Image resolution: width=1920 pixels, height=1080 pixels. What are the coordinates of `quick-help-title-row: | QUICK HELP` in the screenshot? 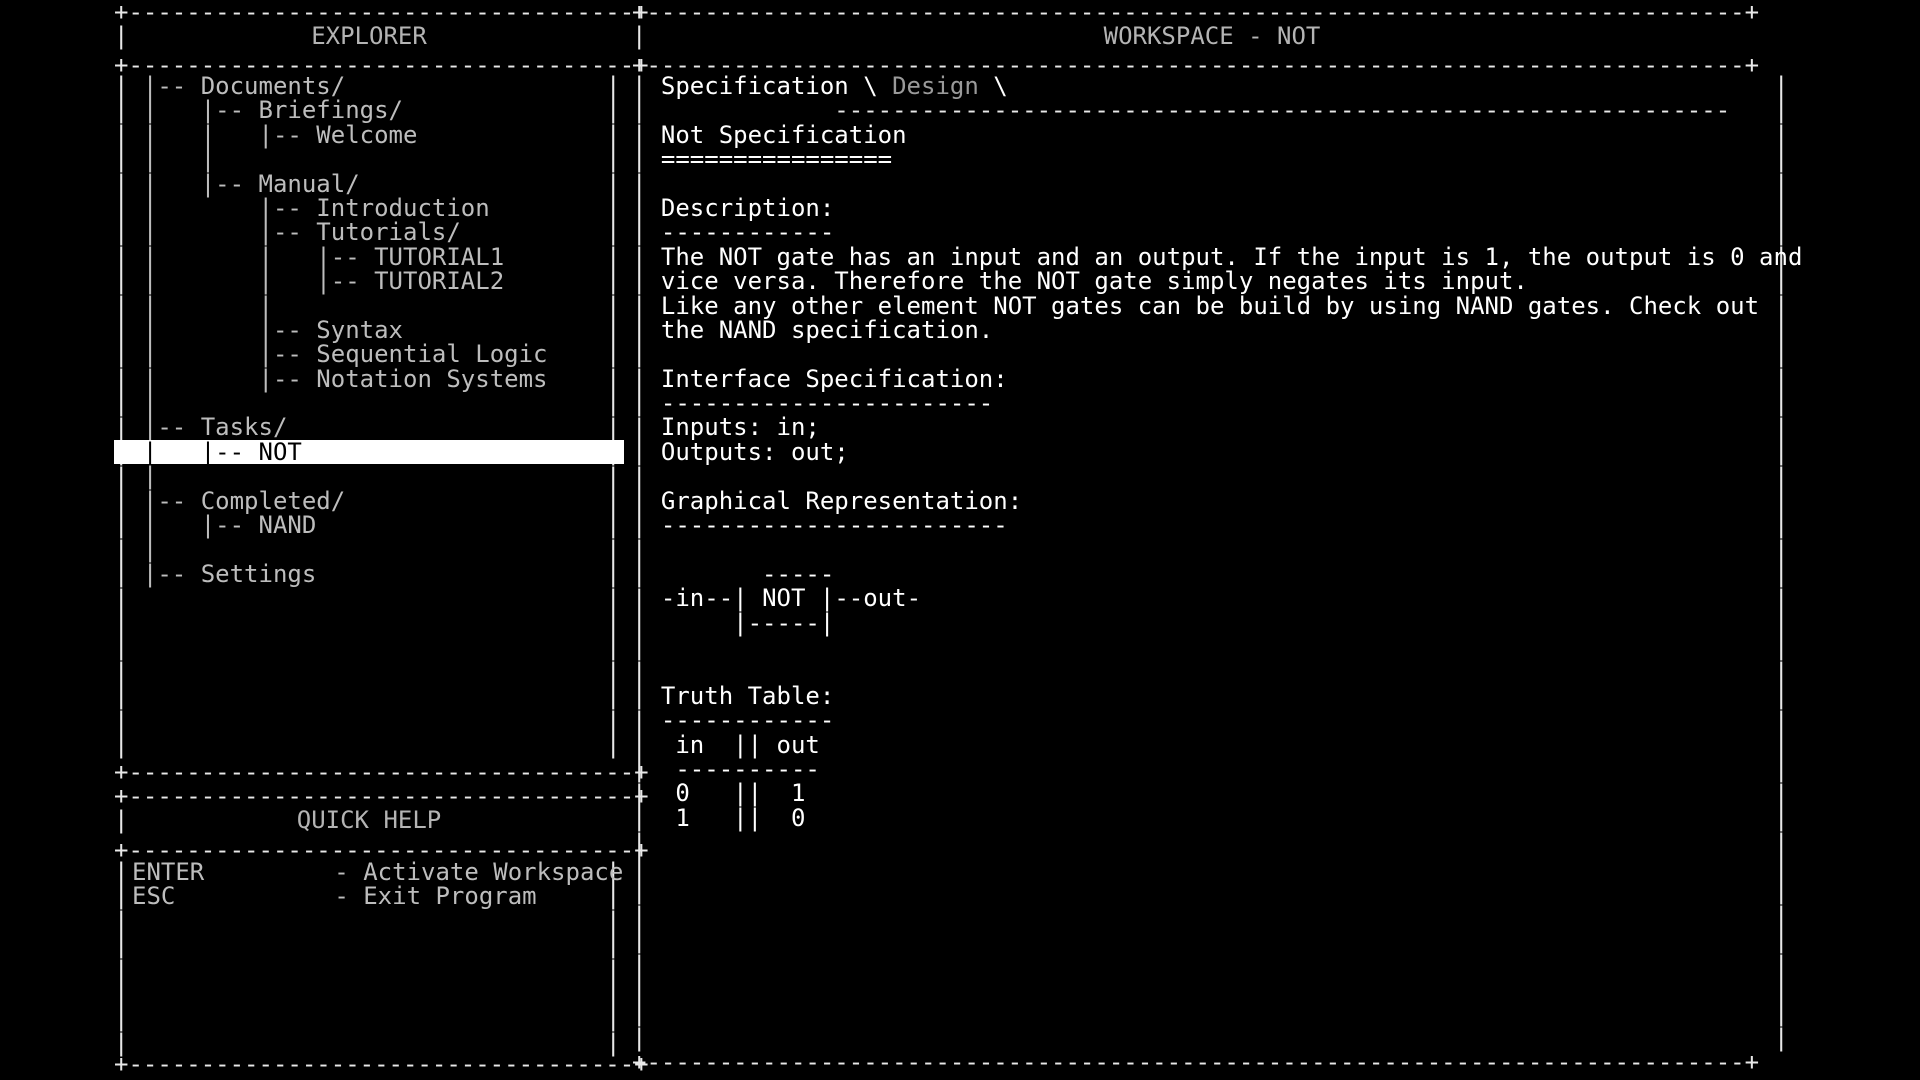 It's located at (369, 823).